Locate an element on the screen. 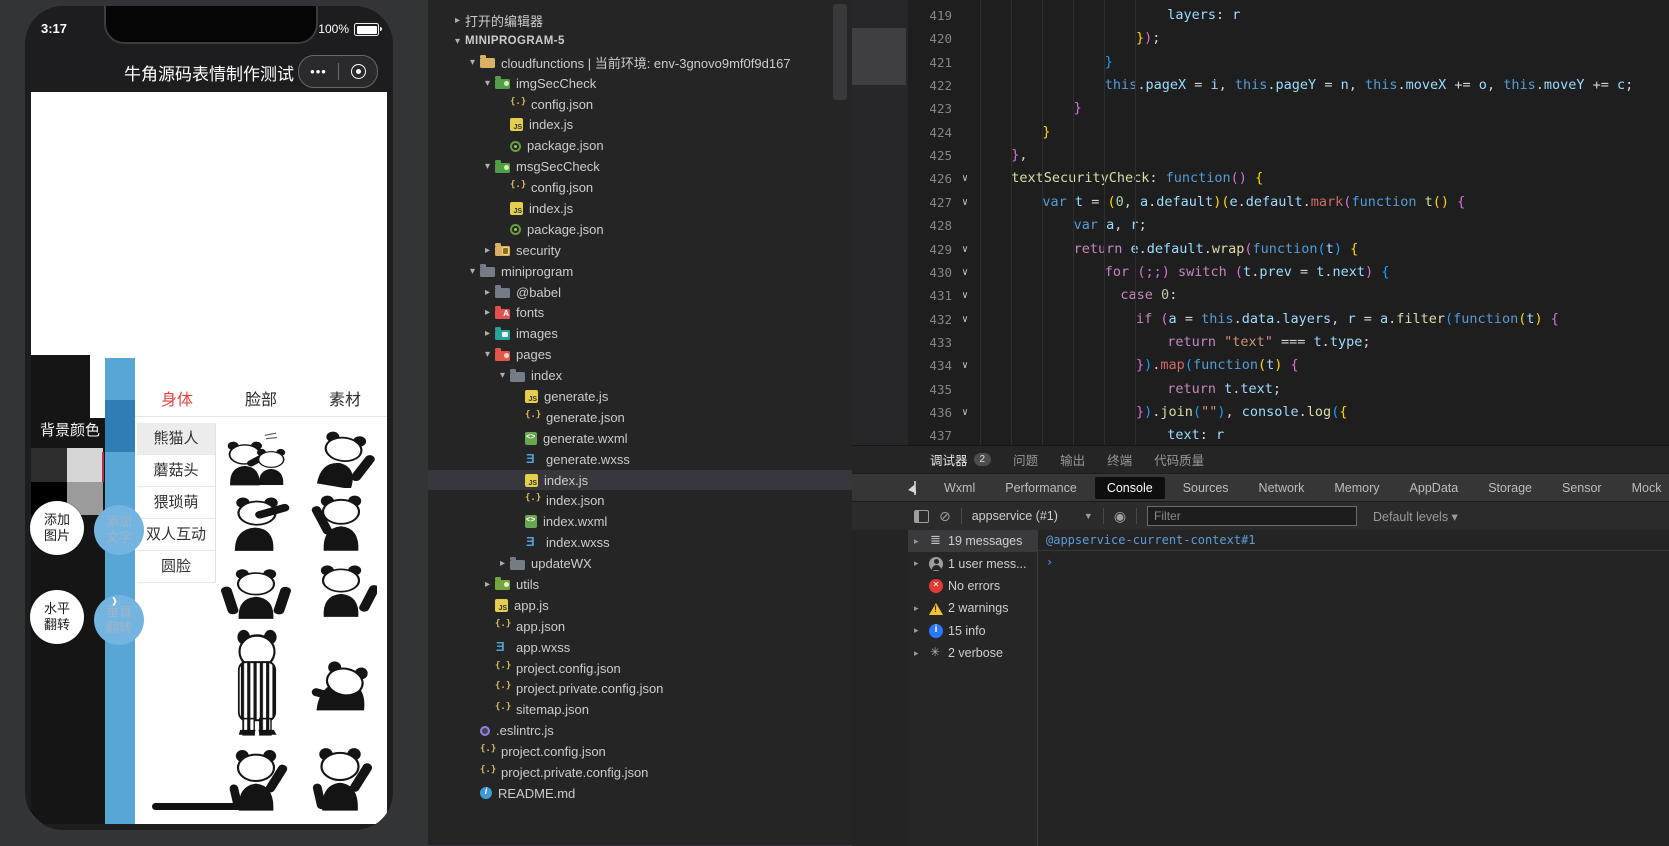  tree-row-utils: ▸ utils is located at coordinates (640, 584).